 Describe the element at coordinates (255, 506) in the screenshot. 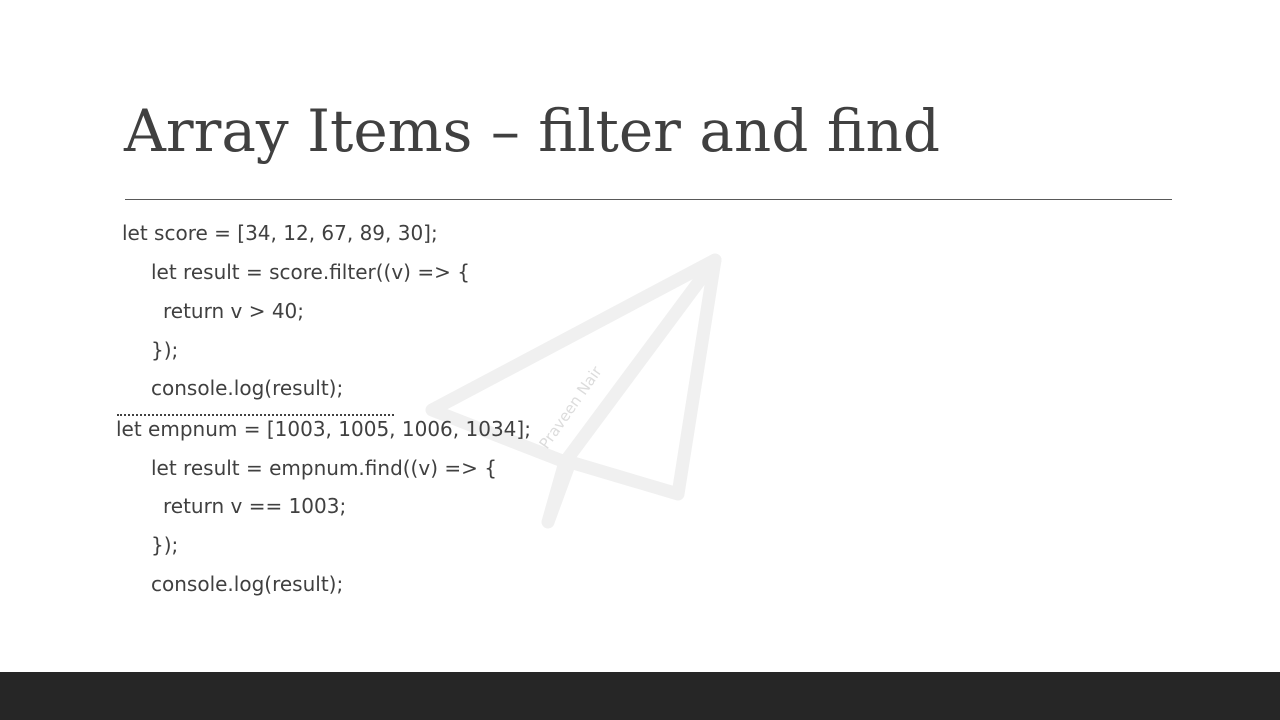

I see `code-line: return v == 1003;` at that location.